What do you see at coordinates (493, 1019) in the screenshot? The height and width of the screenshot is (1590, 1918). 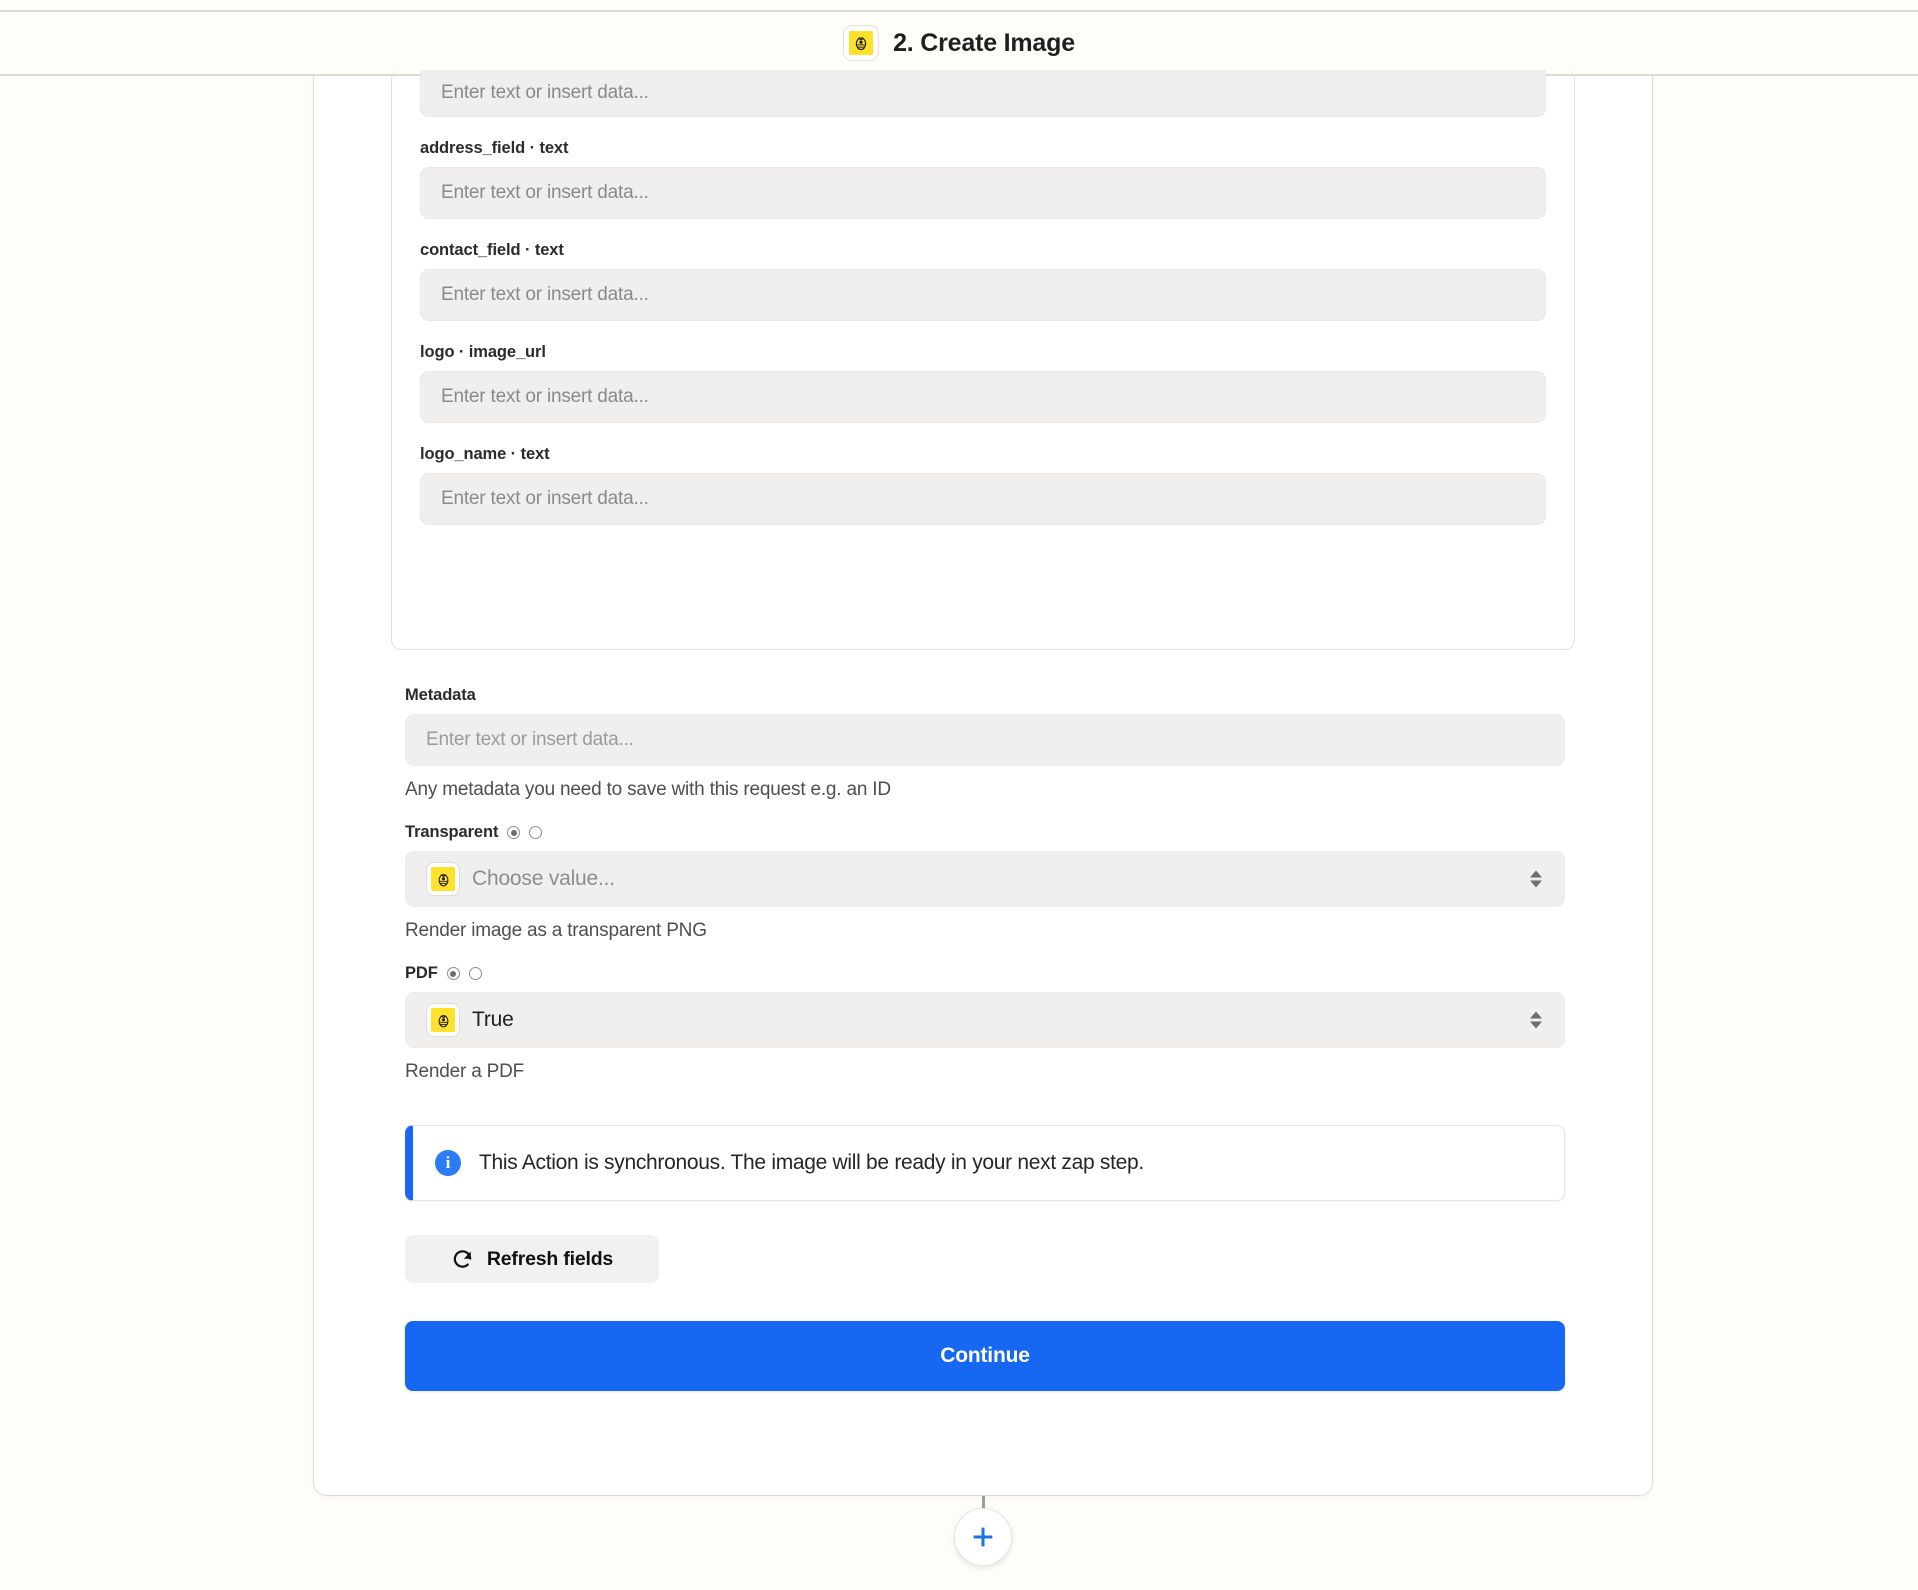 I see `pdf-select-value: True` at bounding box center [493, 1019].